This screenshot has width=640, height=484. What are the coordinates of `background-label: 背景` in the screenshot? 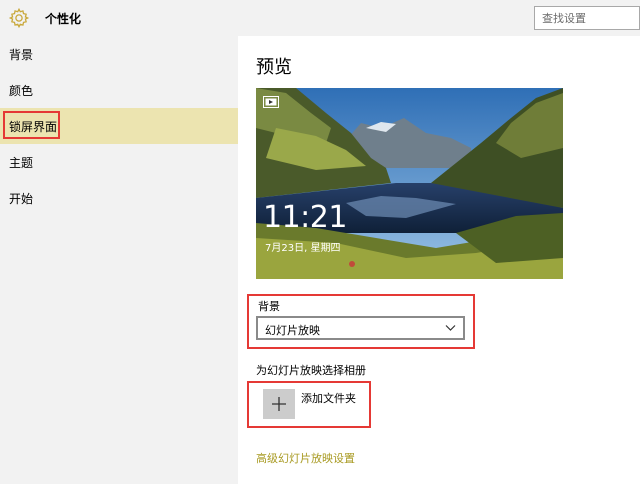 It's located at (269, 306).